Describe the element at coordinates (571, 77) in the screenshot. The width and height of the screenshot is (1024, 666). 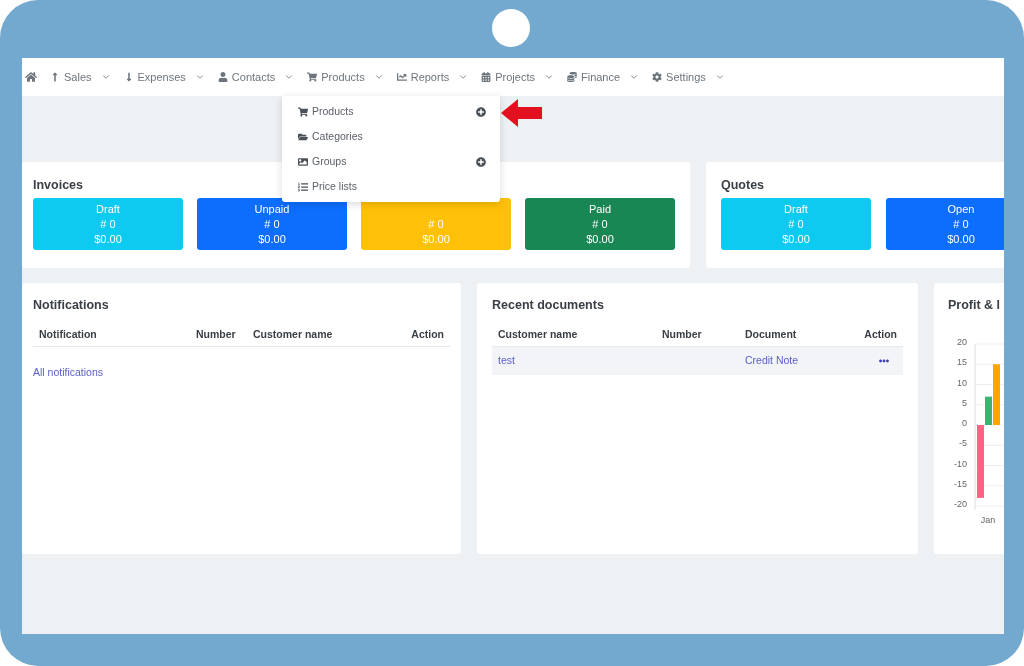
I see `coins-icon` at that location.